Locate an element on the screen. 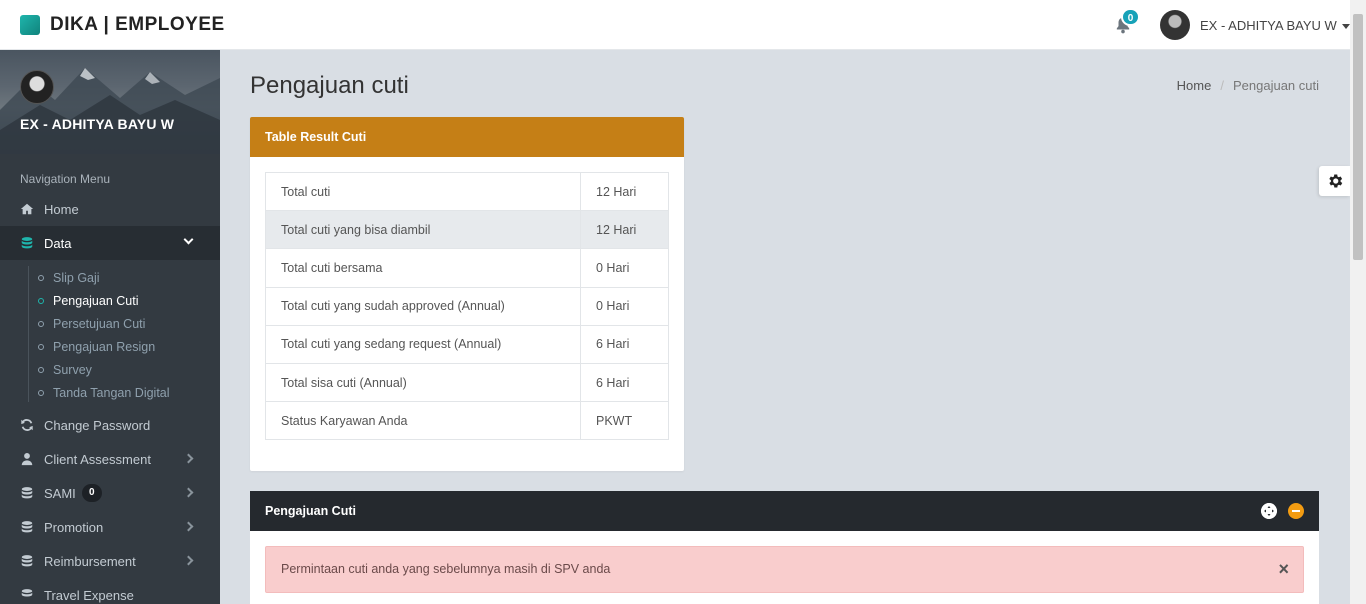  top-navbar: DIKA | EMPLOYEE 0 EX - ADHITYA BAYU W is located at coordinates (675, 25).